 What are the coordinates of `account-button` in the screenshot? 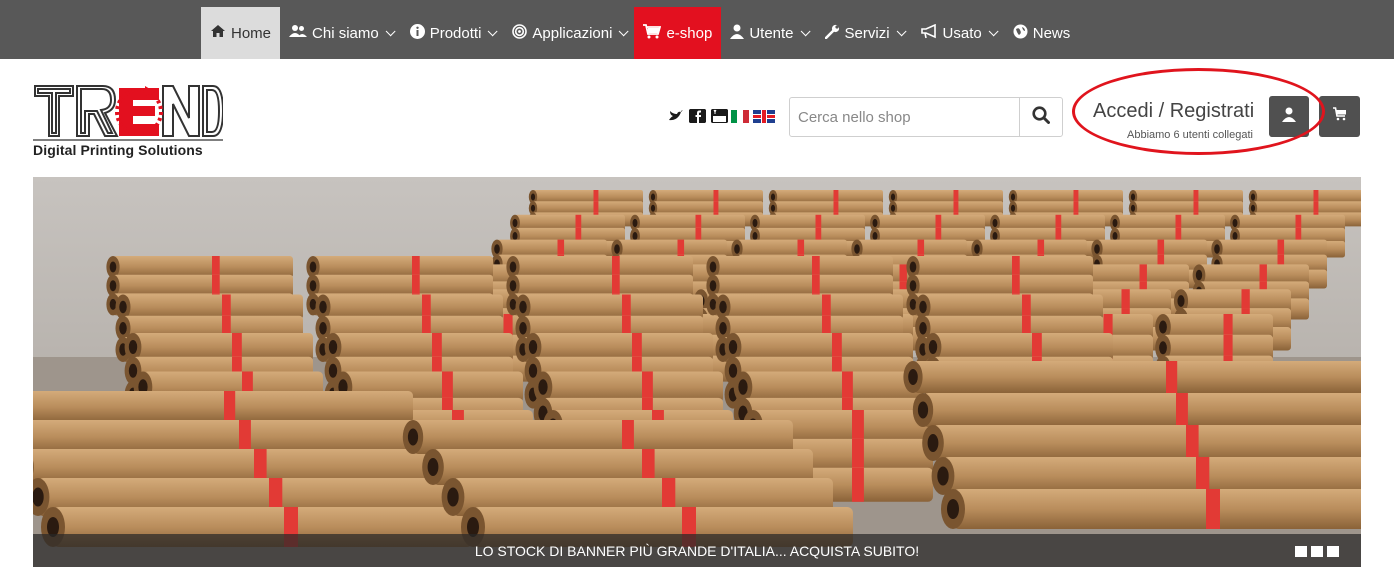 It's located at (1289, 116).